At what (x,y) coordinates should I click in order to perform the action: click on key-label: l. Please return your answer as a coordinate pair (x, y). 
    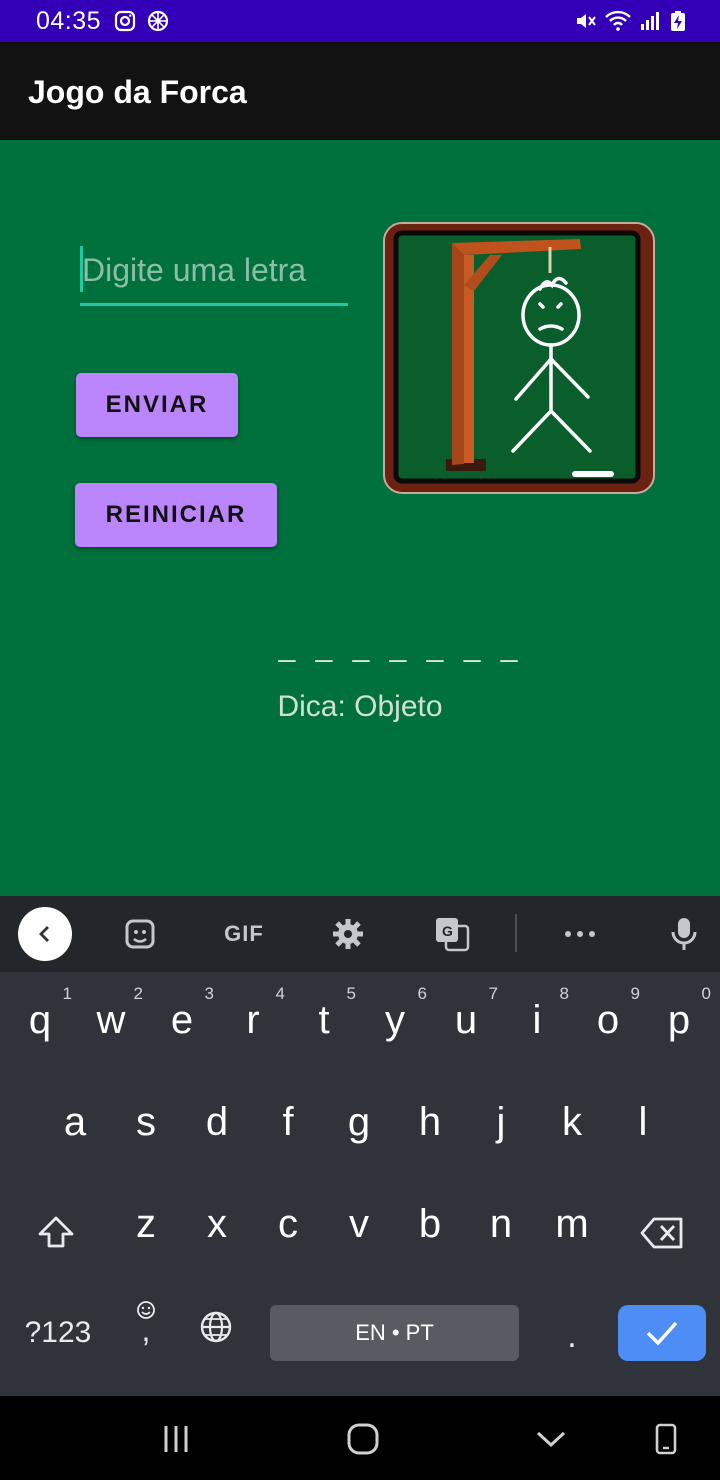
    Looking at the image, I should click on (643, 1122).